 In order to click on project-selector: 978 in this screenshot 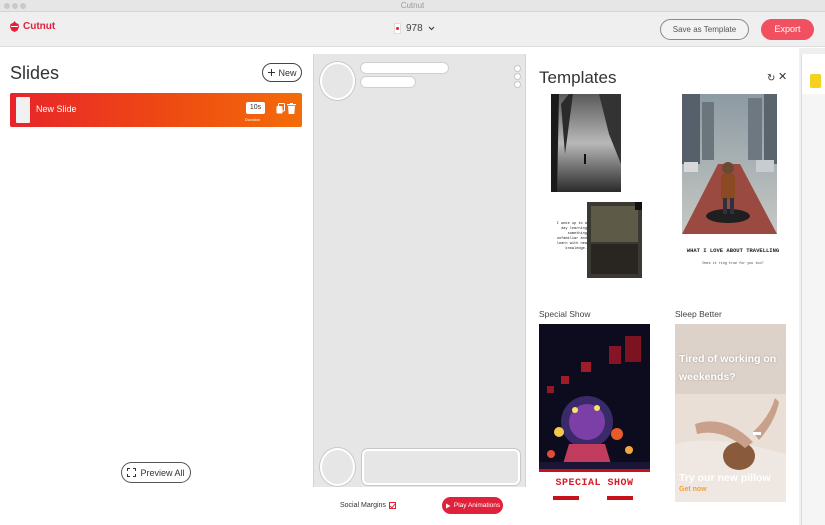, I will do `click(414, 28)`.